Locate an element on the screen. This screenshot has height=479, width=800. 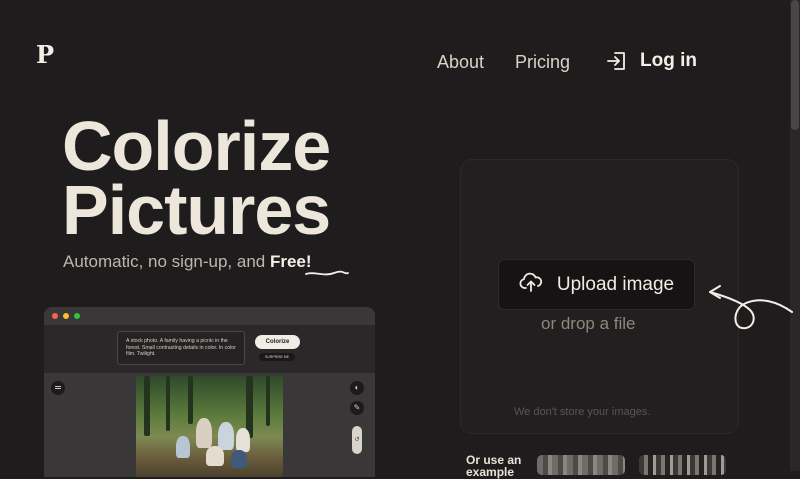
upload-image-button: Upload image is located at coordinates (596, 284).